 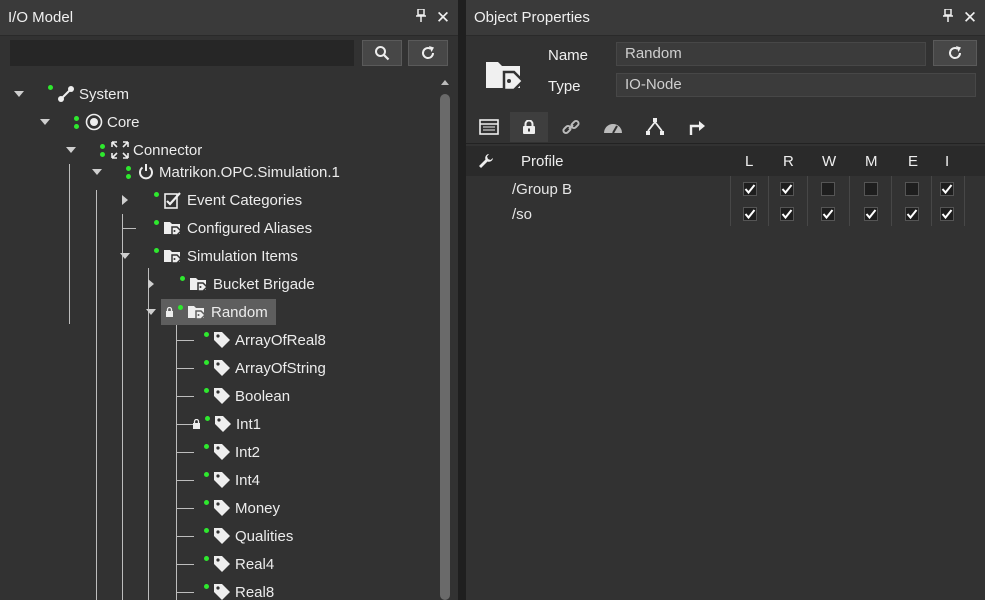 What do you see at coordinates (771, 54) in the screenshot?
I see `name-field: Random` at bounding box center [771, 54].